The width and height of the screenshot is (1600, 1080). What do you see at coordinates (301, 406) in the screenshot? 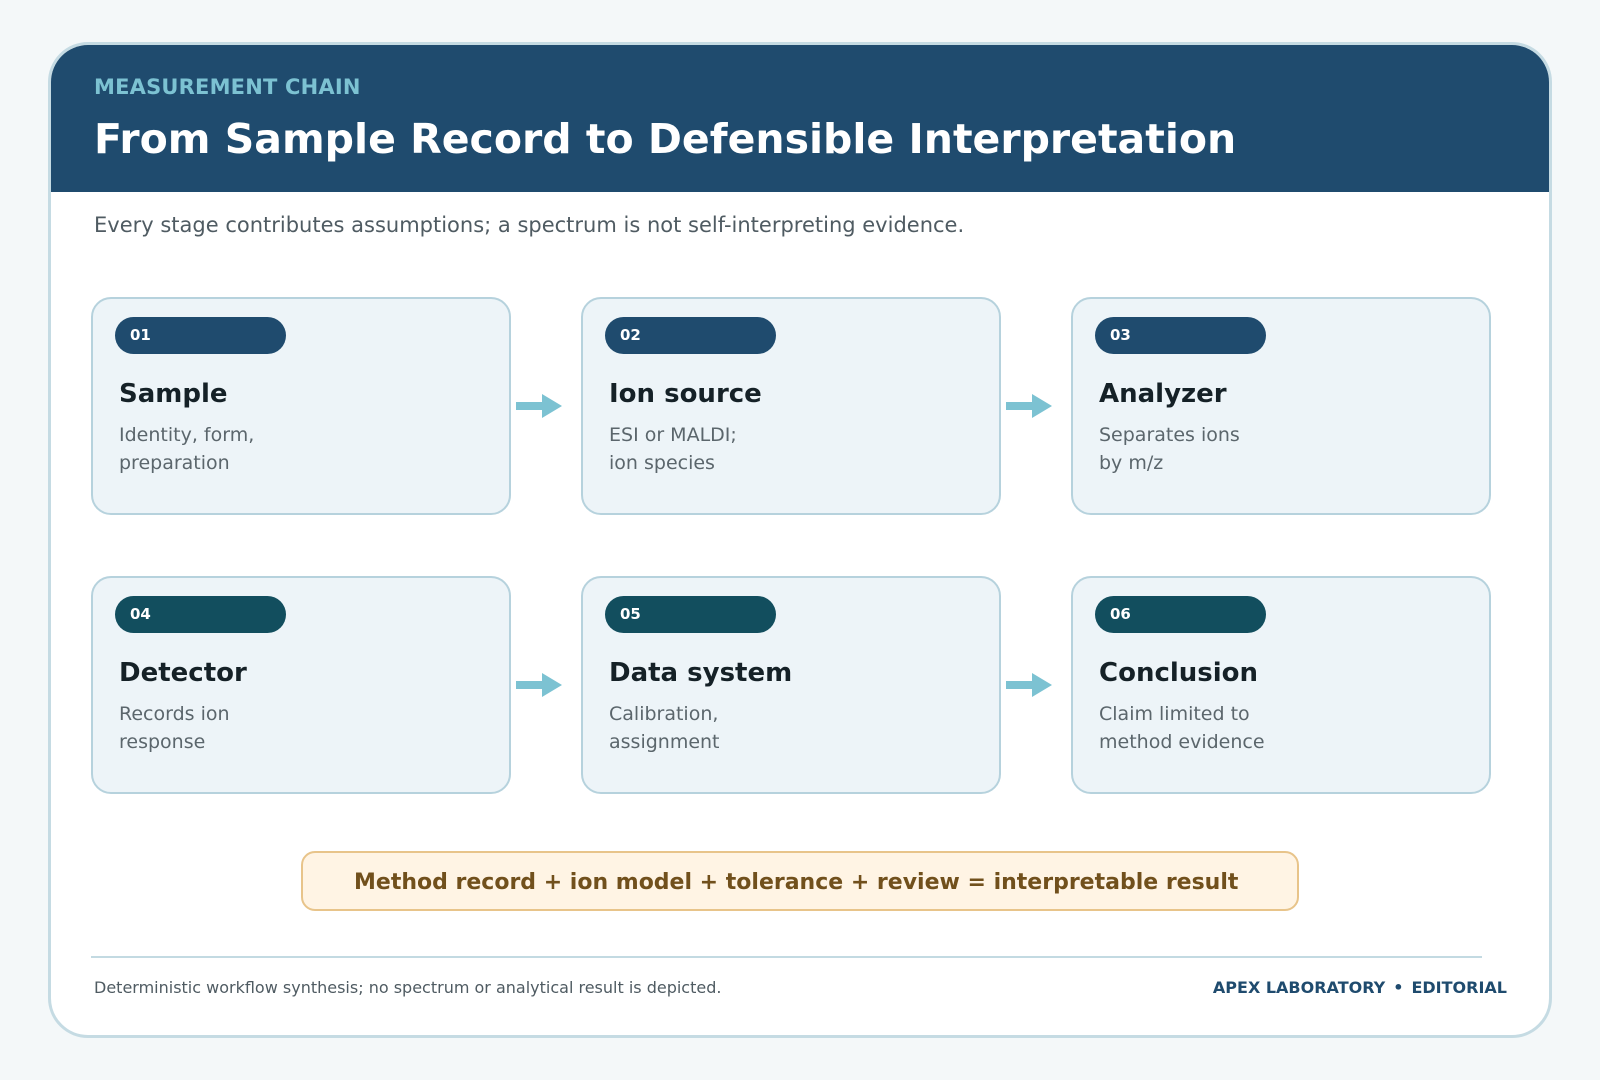
I see `stage-card-sample: 01 Sample Identity, form, preparation` at bounding box center [301, 406].